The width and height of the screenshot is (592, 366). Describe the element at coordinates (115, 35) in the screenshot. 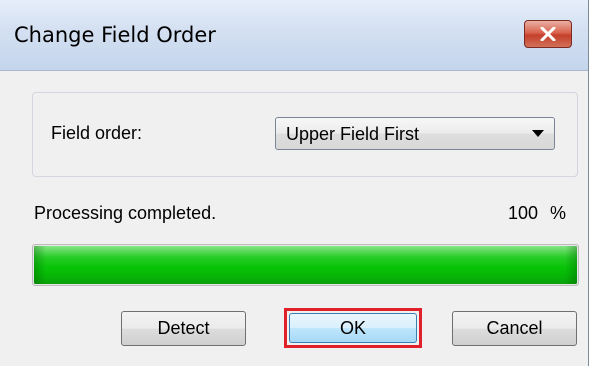

I see `dialog-title: Change Field Order` at that location.